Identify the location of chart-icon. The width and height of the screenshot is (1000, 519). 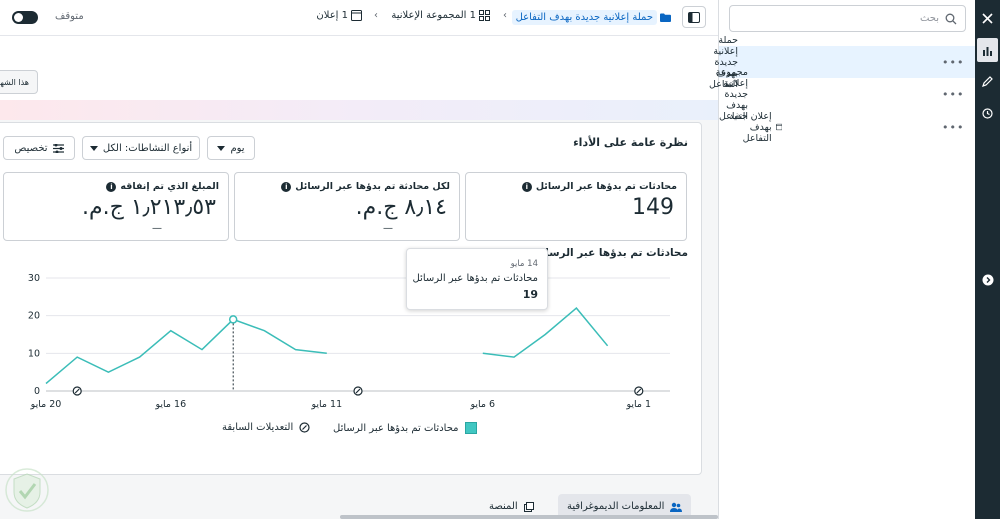
(987, 50).